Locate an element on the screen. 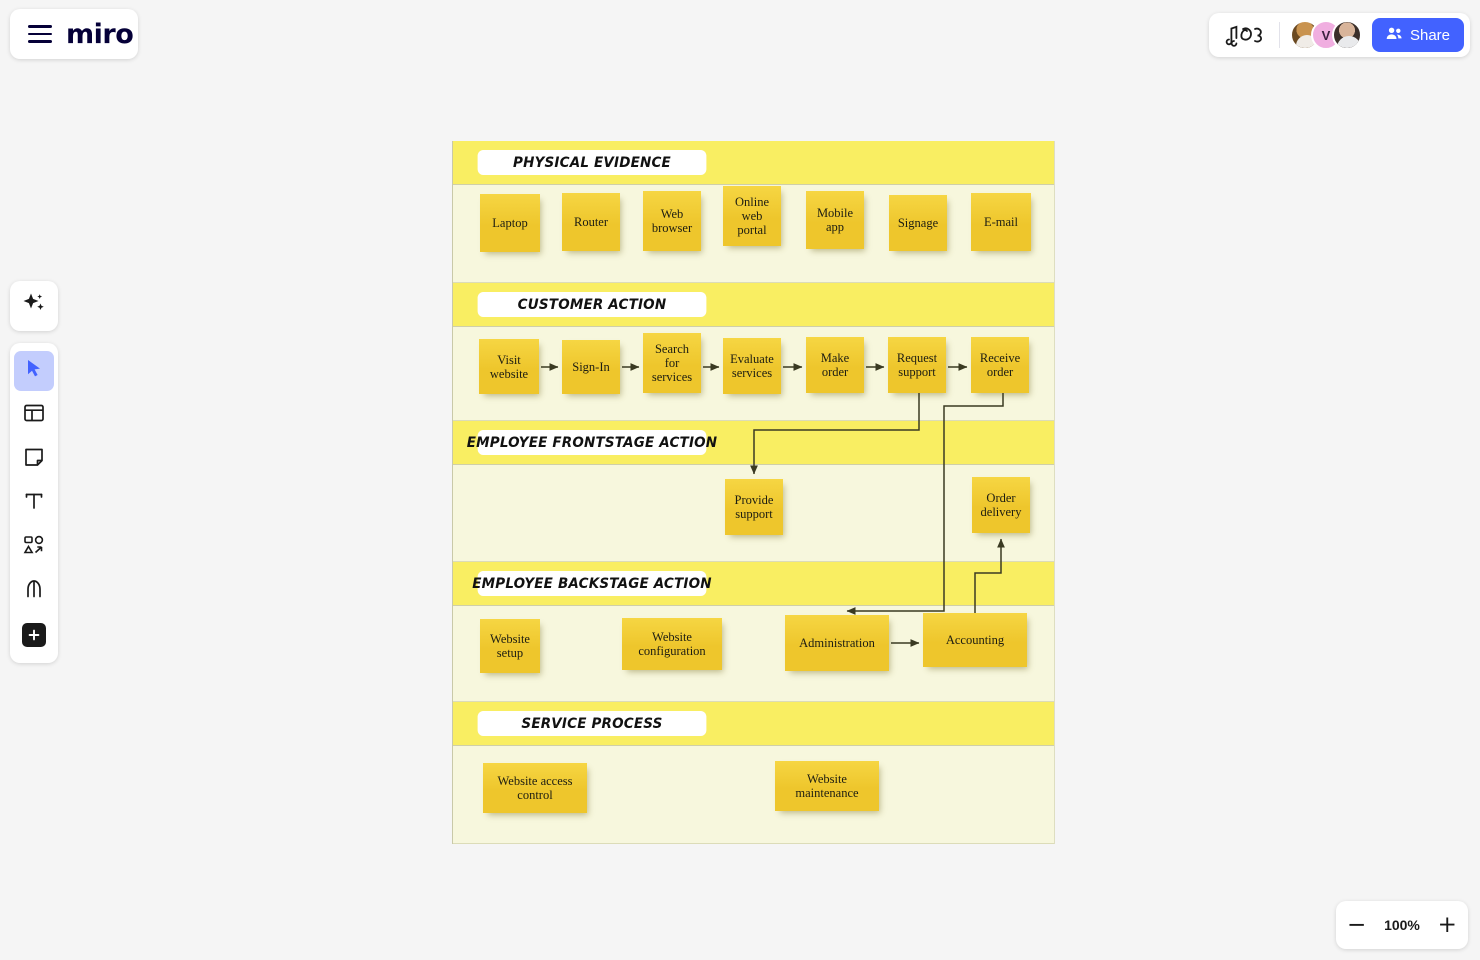 The height and width of the screenshot is (960, 1480). shapes-icon is located at coordinates (34, 547).